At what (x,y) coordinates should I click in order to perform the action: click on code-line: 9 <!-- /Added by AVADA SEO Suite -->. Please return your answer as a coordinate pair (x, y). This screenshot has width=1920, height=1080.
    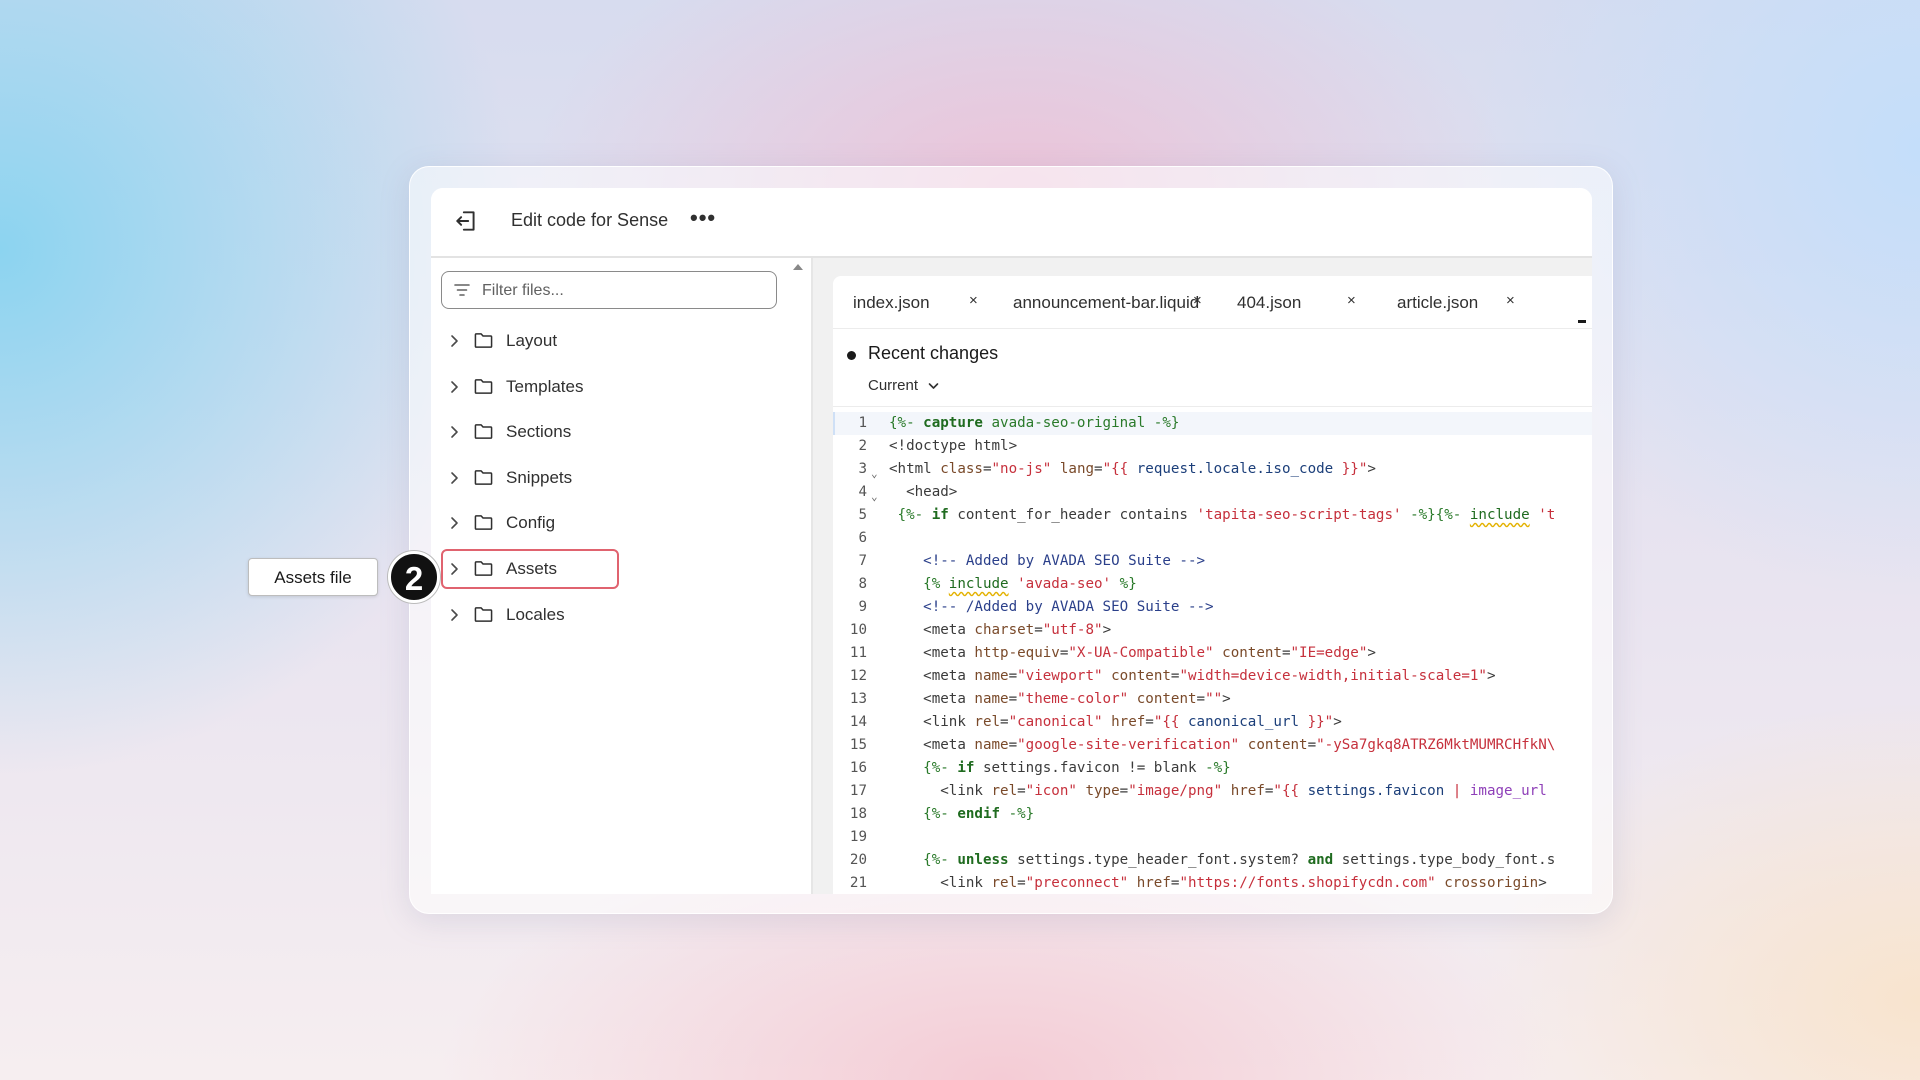
    Looking at the image, I should click on (1212, 607).